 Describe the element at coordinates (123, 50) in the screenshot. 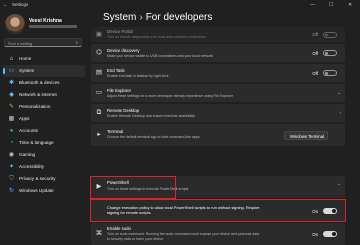

I see `device-discovery-title: Device discovery` at that location.